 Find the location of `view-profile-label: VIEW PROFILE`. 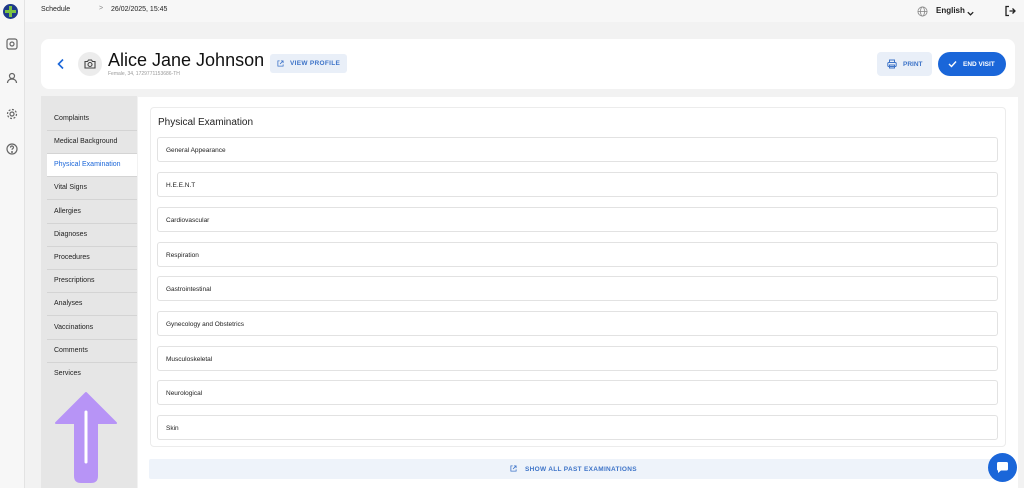

view-profile-label: VIEW PROFILE is located at coordinates (315, 63).